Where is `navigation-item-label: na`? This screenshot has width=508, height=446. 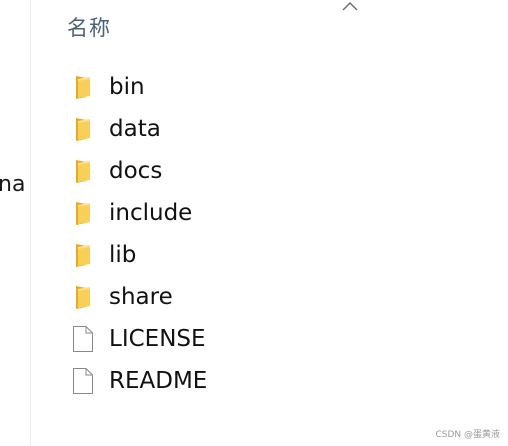 navigation-item-label: na is located at coordinates (12, 184).